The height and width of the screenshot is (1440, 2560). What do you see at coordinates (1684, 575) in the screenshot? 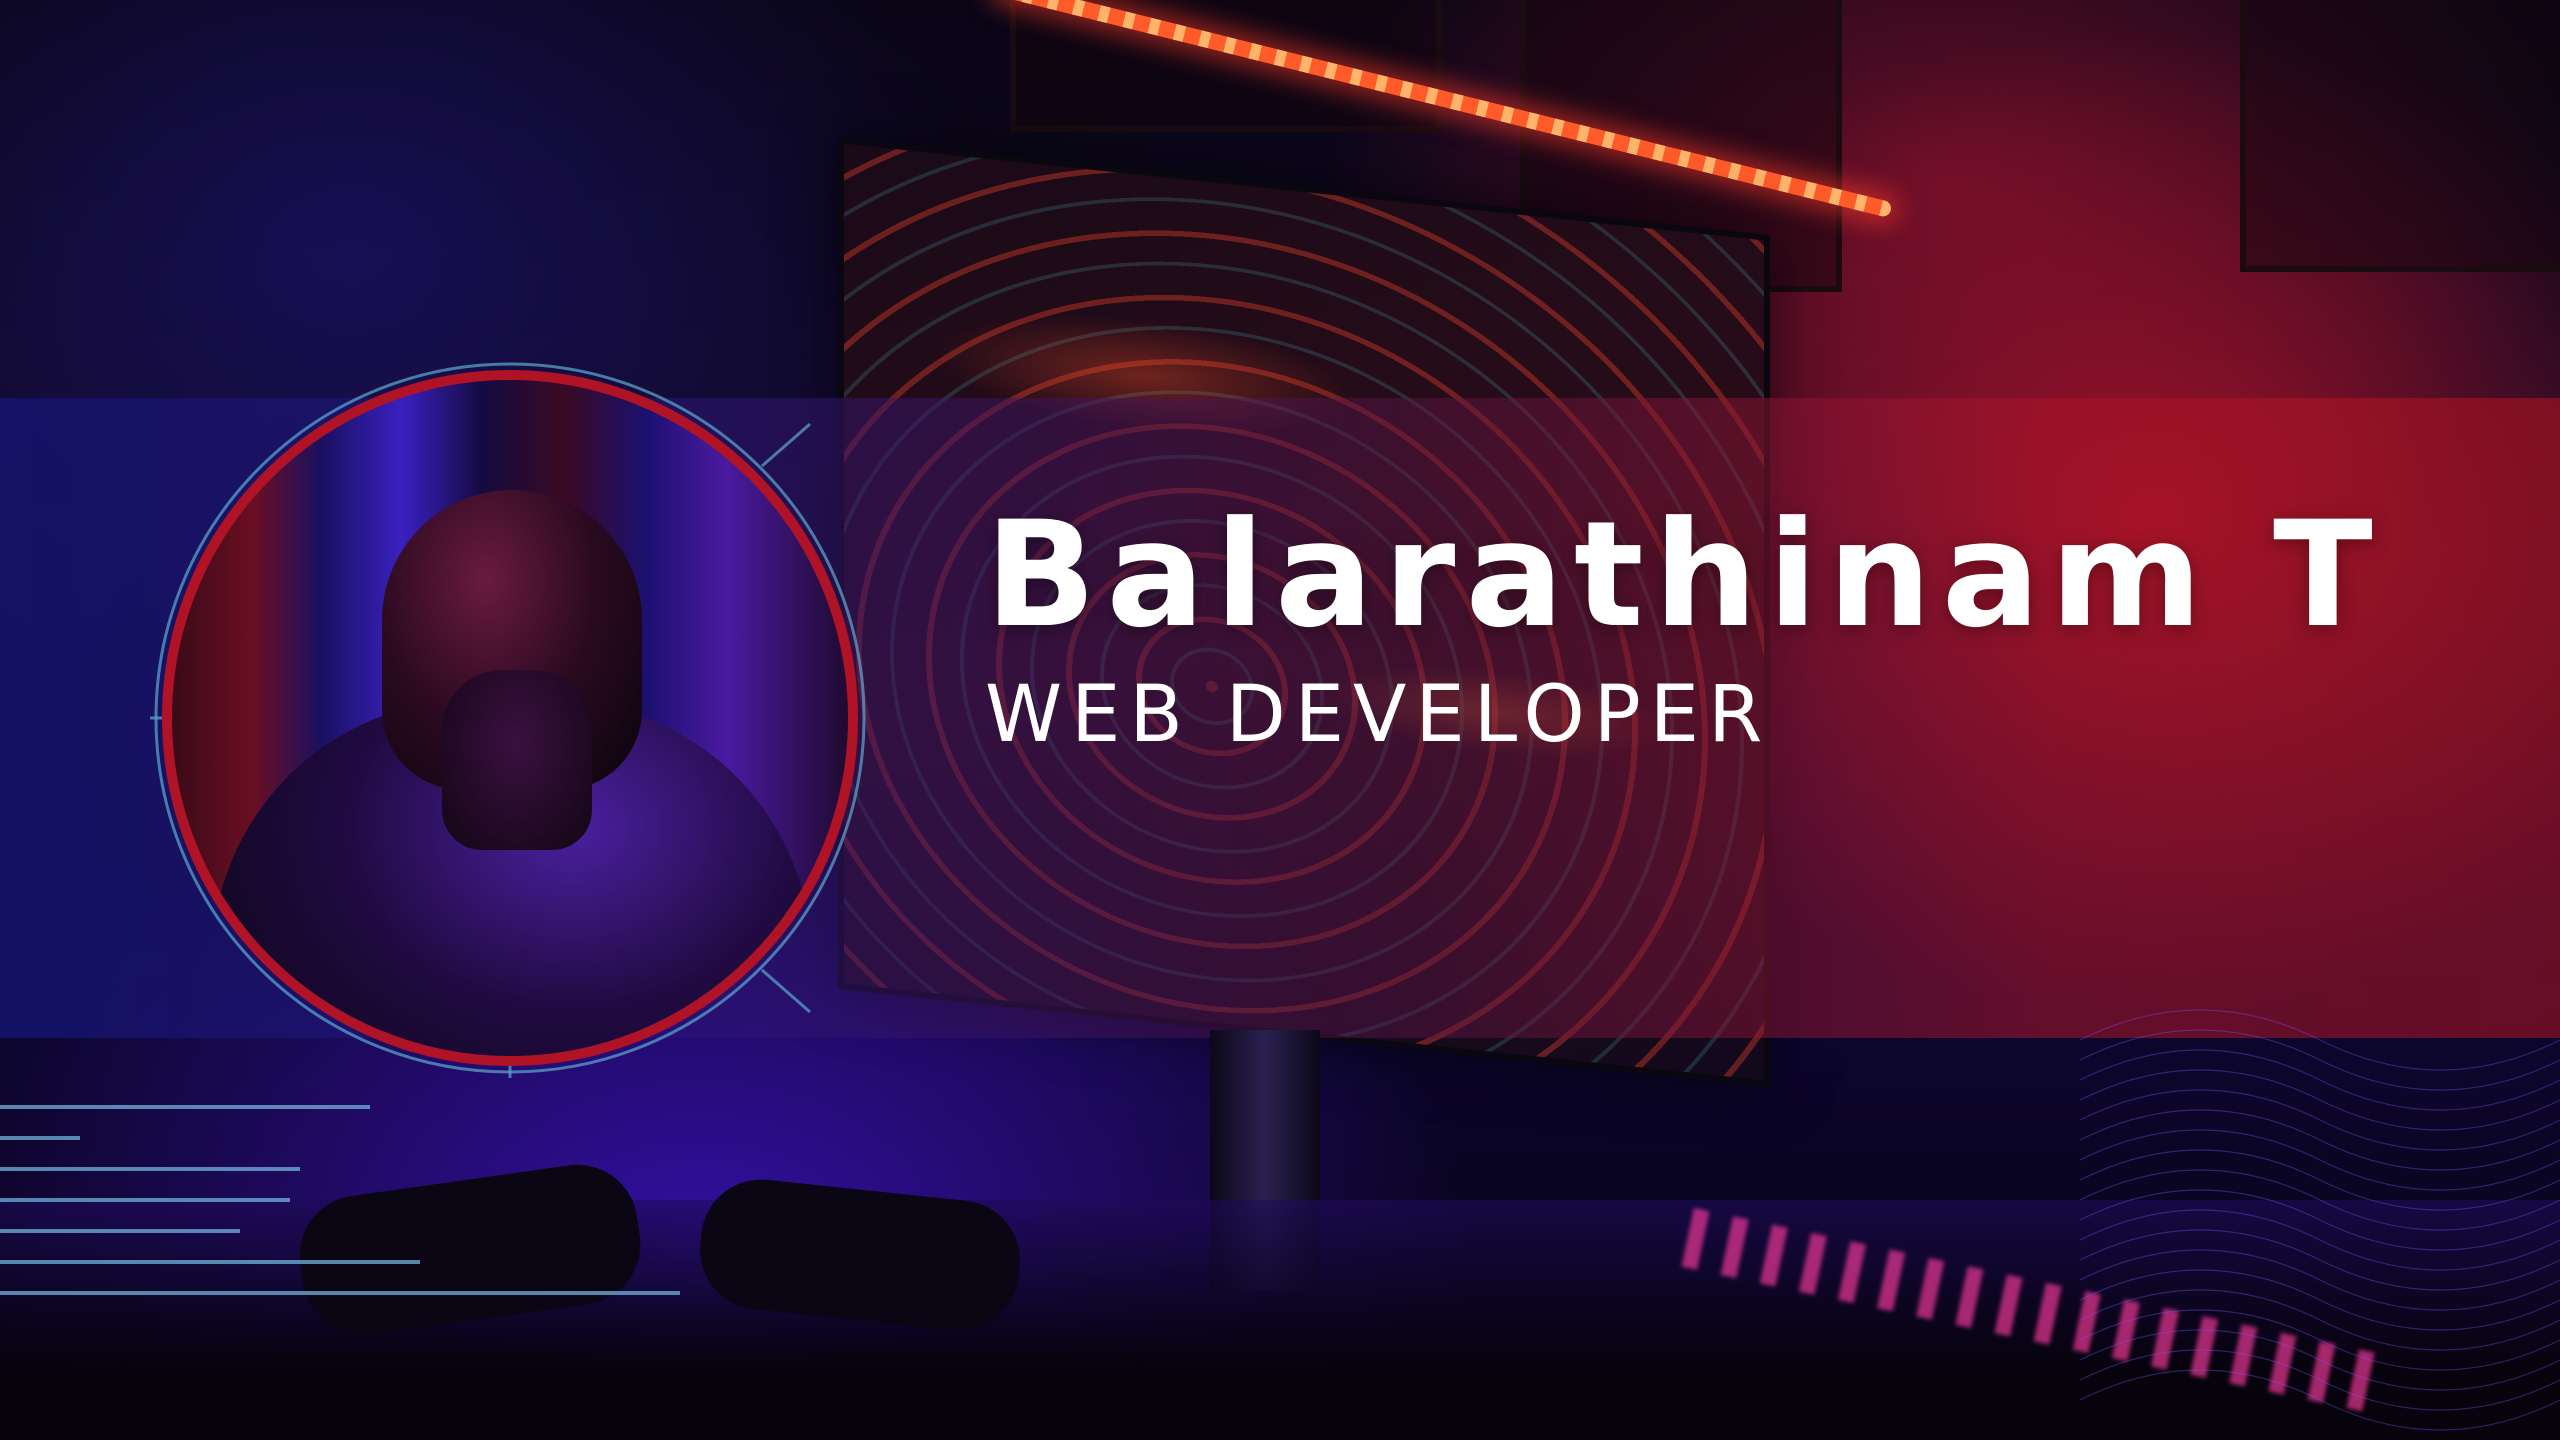
I see `profile-name: Balarathinam T` at bounding box center [1684, 575].